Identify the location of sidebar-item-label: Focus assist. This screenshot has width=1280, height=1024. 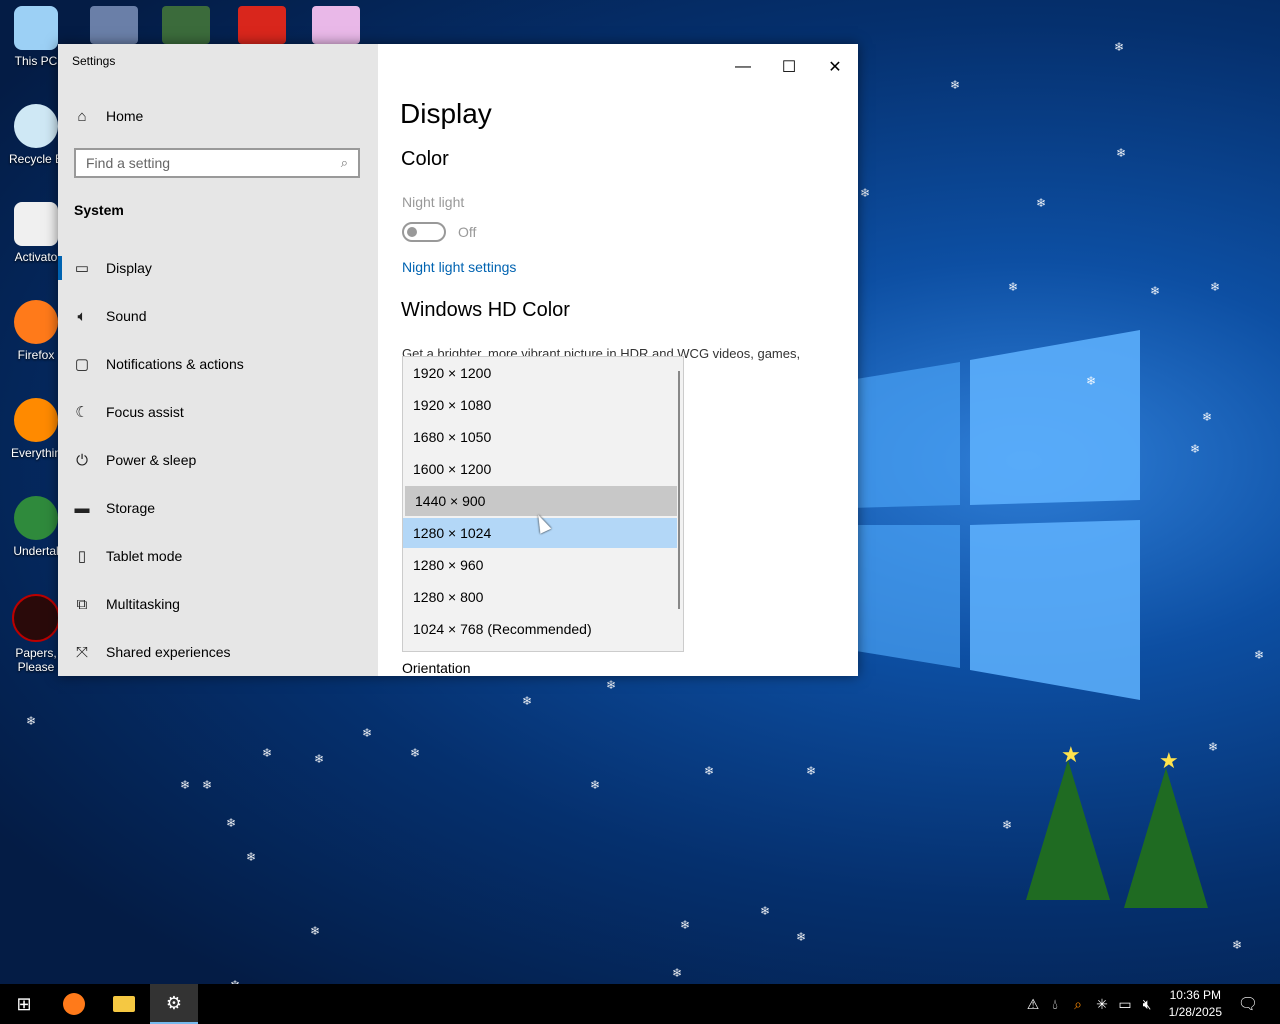
(145, 412).